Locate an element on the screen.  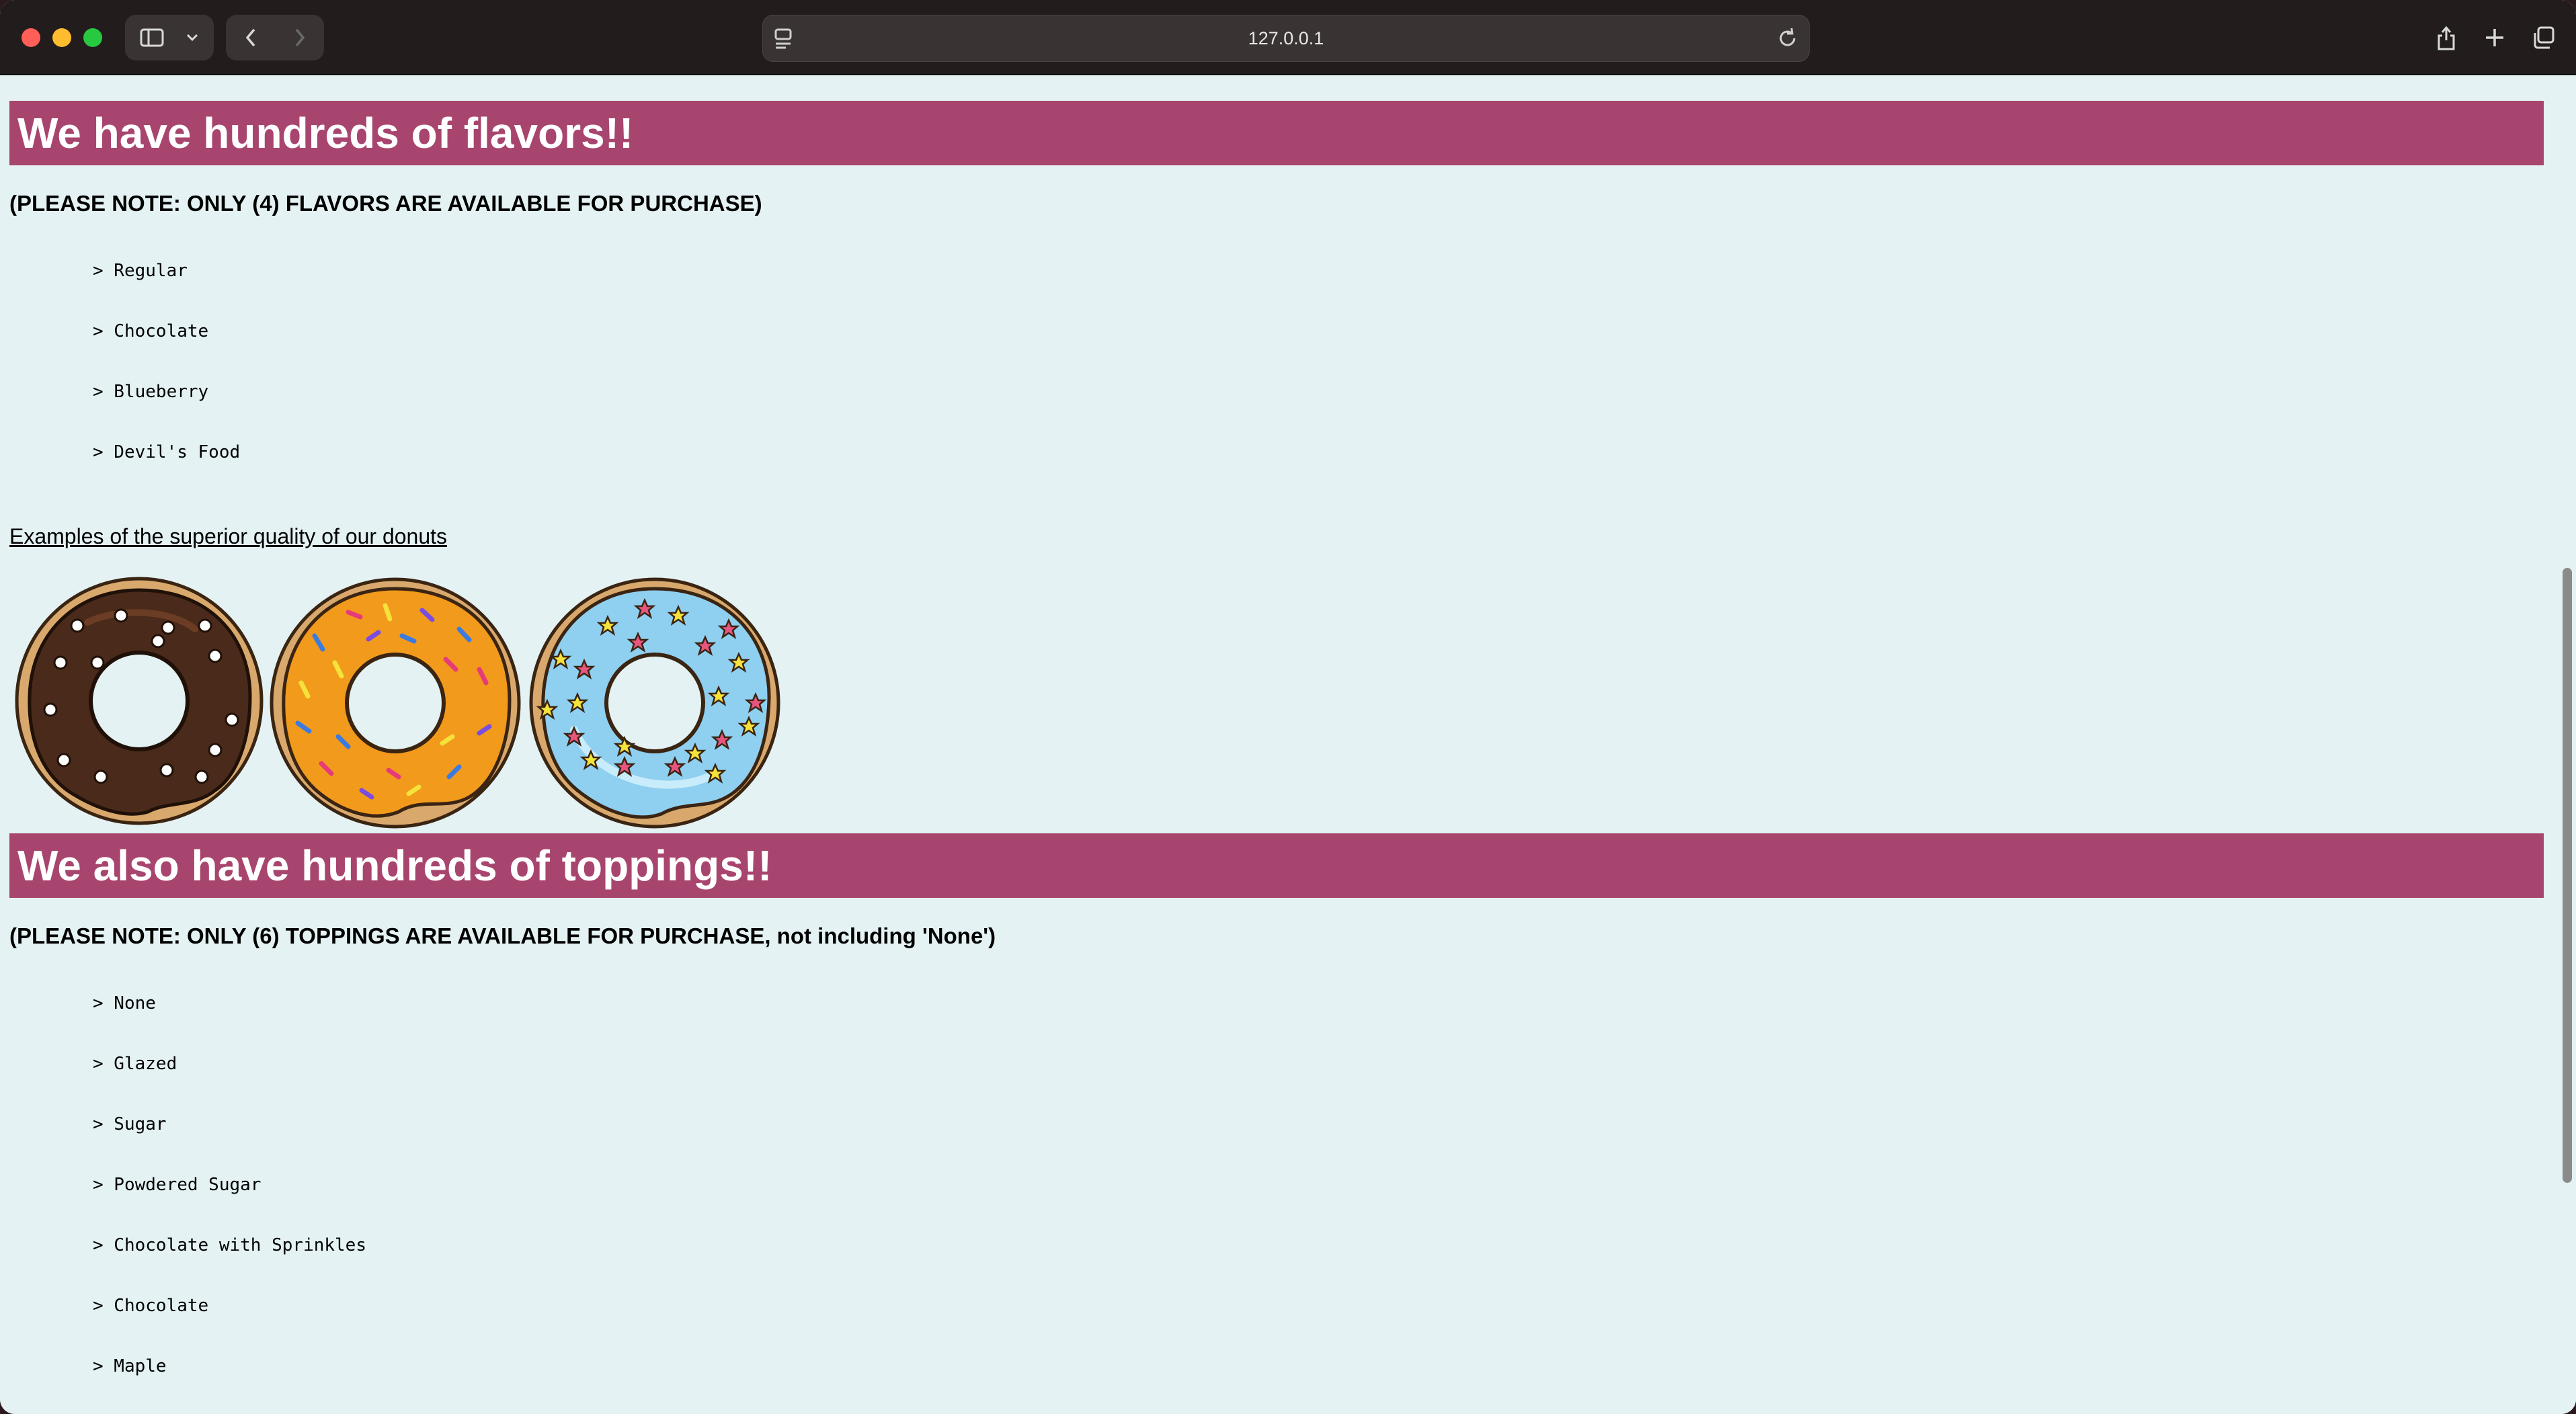
address-url: 127.0.0.1 is located at coordinates (1286, 38).